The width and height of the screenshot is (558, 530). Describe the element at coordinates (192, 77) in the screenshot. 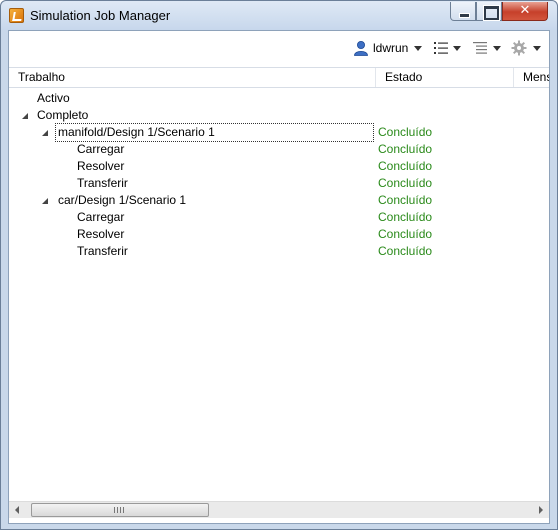

I see `column-header-trabalho: Trabalho` at that location.